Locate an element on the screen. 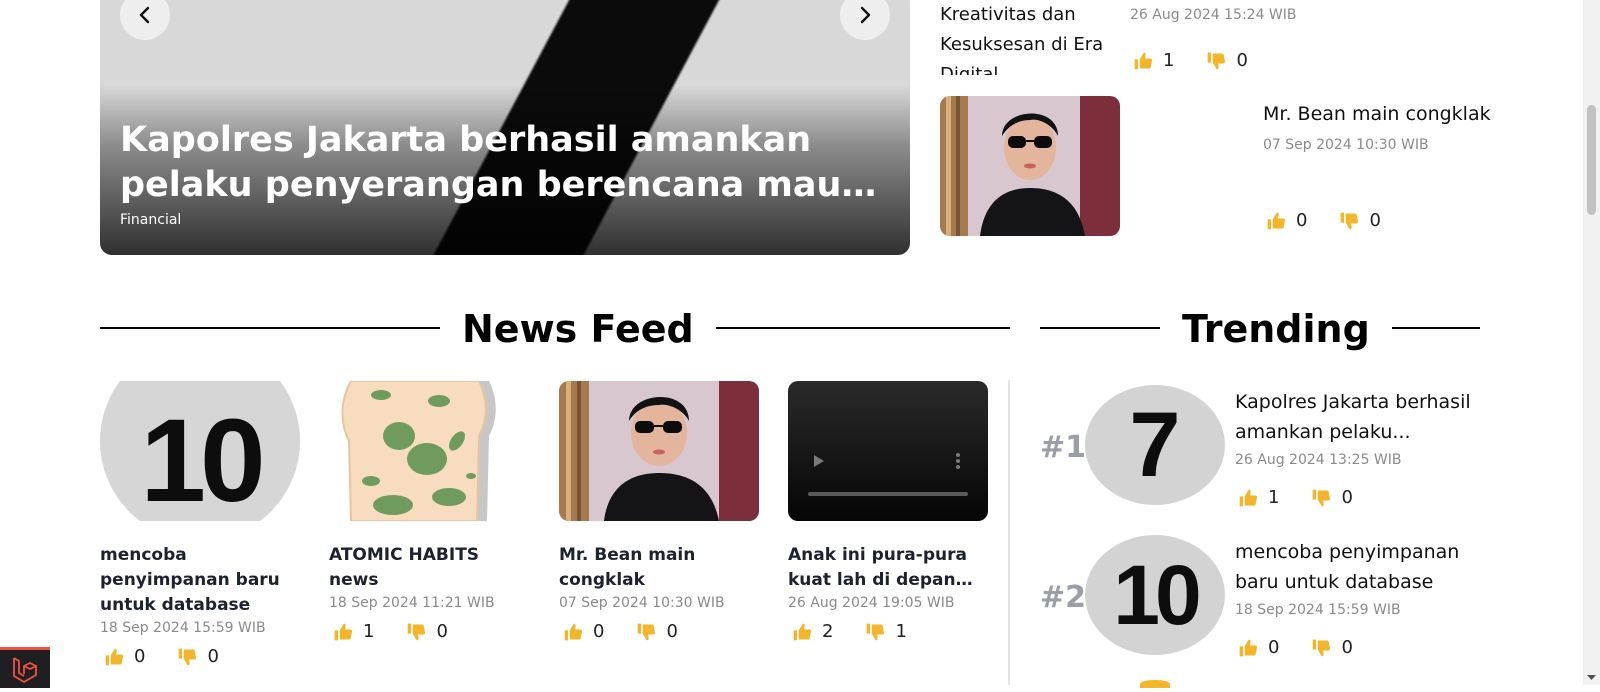 The width and height of the screenshot is (1600, 692). dislike-count: 1 is located at coordinates (901, 631).